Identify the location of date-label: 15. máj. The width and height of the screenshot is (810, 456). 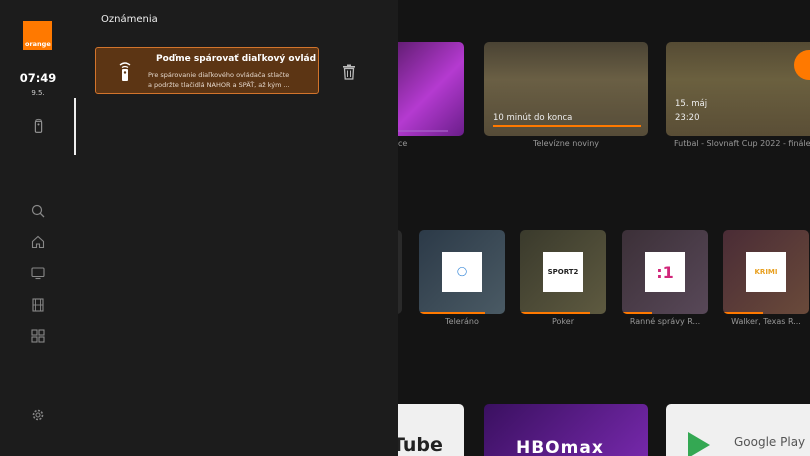
(691, 104).